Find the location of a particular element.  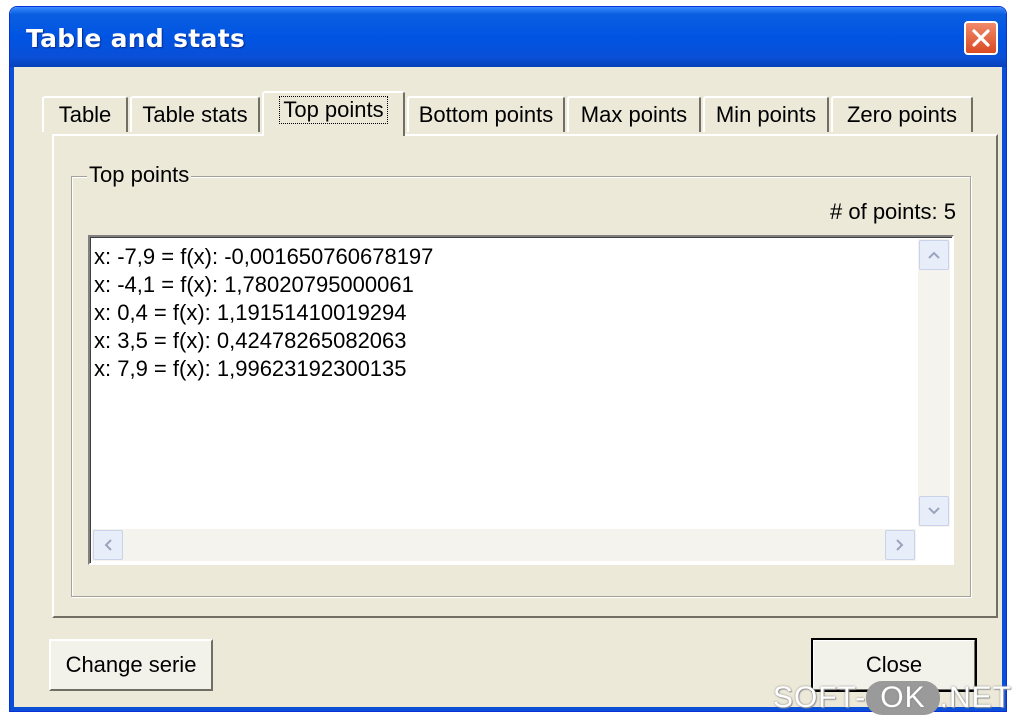

window-close-button is located at coordinates (981, 38).